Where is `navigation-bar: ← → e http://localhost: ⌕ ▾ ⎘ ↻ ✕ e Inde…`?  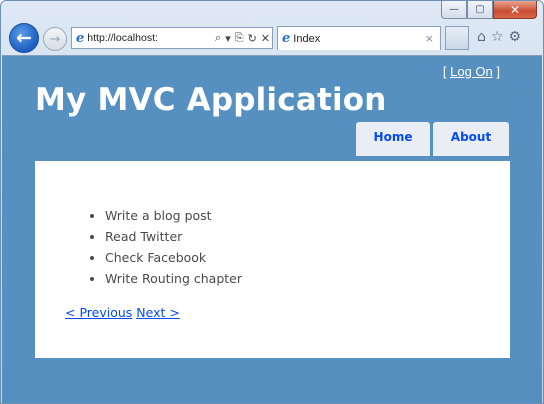 navigation-bar: ← → e http://localhost: ⌕ ▾ ⎘ ↻ ✕ e Inde… is located at coordinates (272, 37).